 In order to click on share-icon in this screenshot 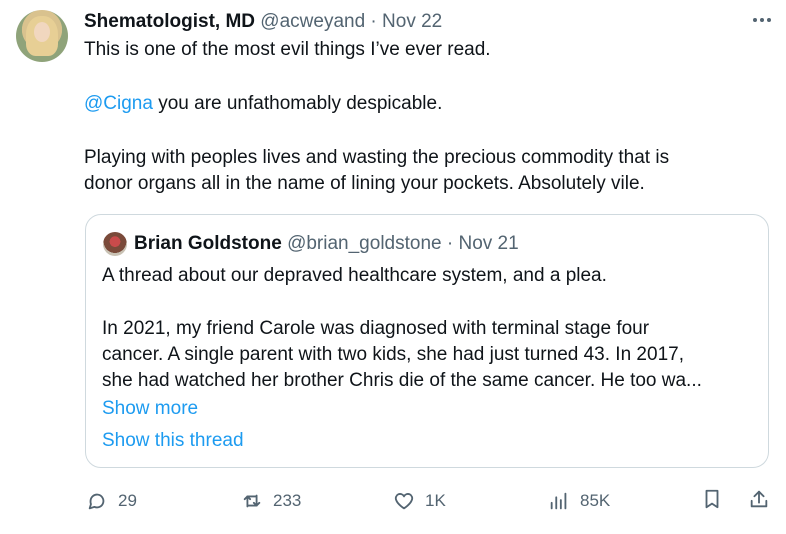, I will do `click(759, 499)`.